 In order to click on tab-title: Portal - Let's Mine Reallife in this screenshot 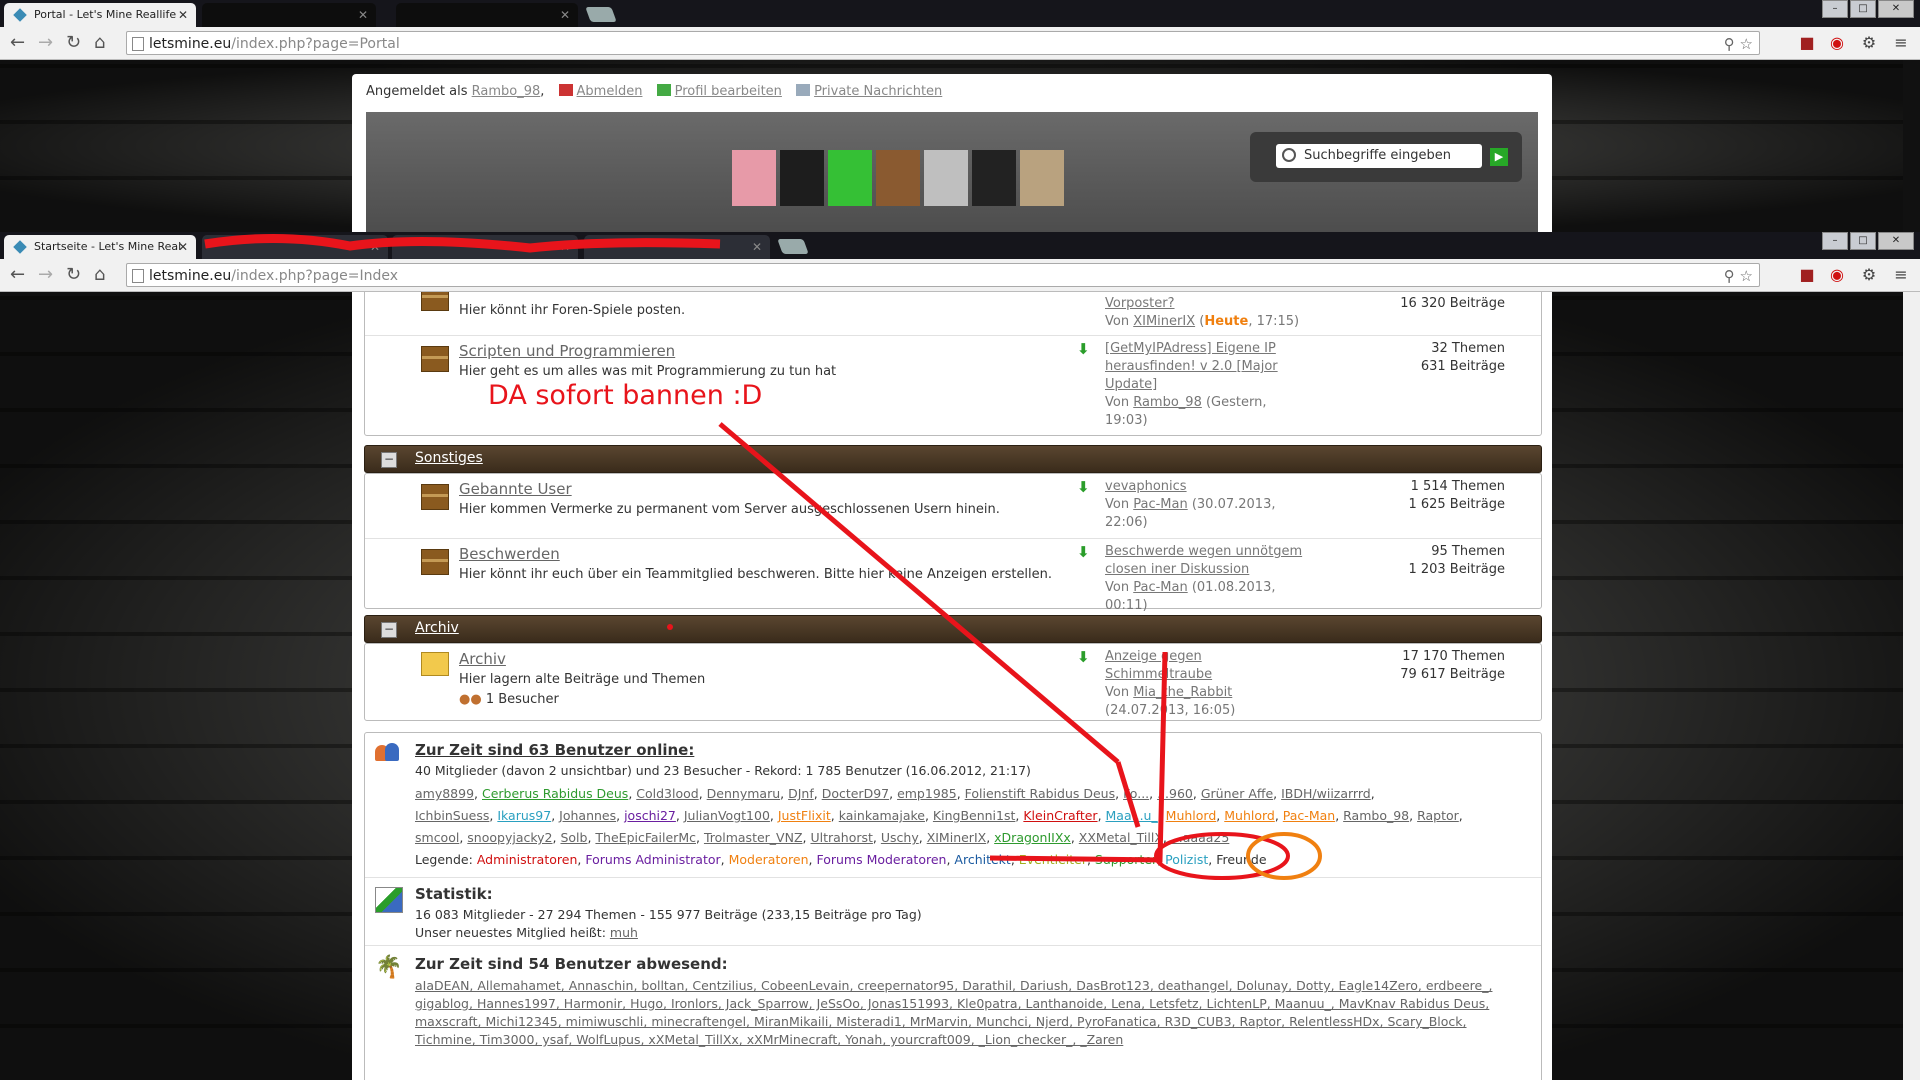, I will do `click(105, 14)`.